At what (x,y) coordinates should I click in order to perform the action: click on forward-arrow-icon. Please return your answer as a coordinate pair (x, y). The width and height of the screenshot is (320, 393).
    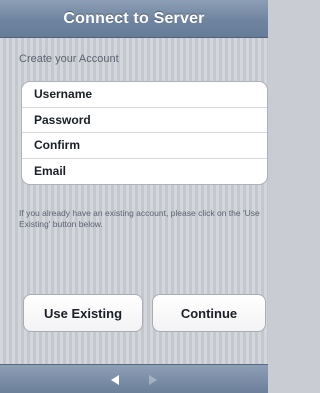
    Looking at the image, I should click on (153, 379).